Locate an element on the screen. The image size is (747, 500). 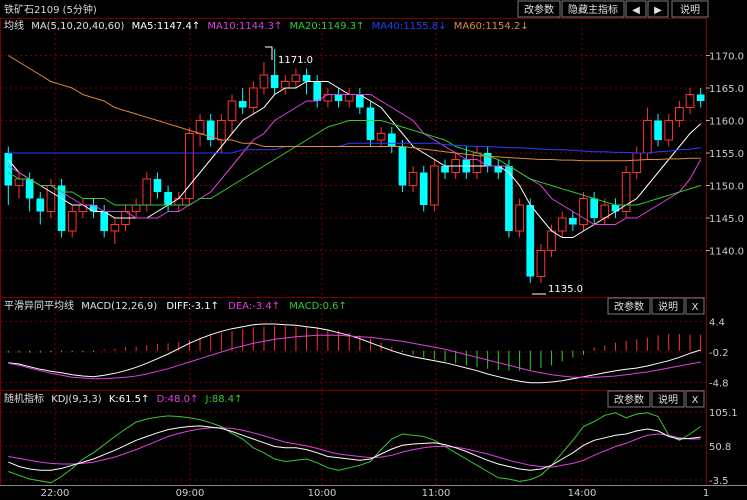
kdj-title: 随机指标 is located at coordinates (24, 398).